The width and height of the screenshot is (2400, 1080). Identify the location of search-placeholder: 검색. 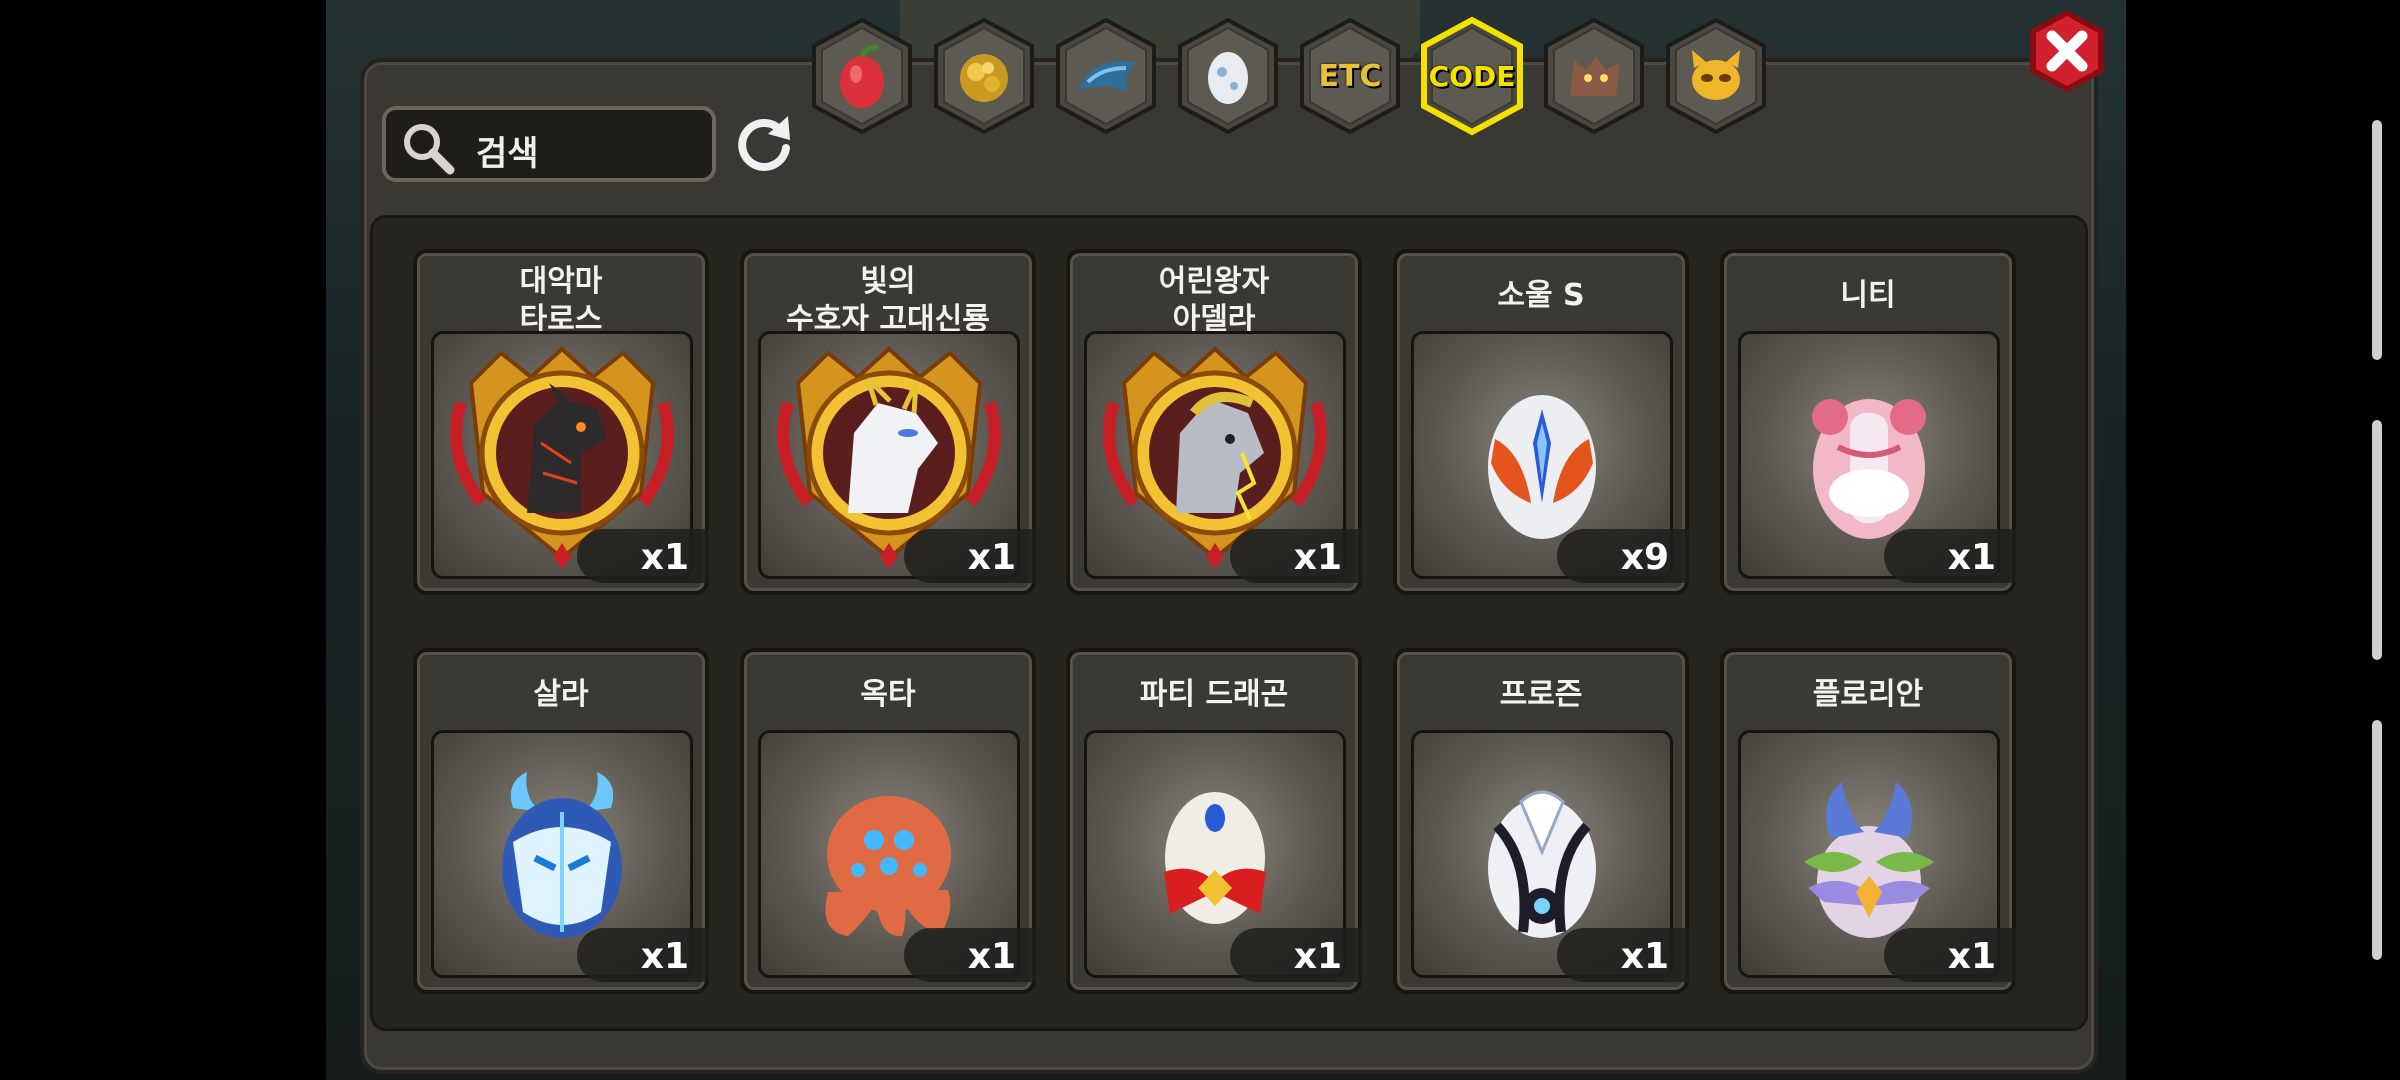
(507, 154).